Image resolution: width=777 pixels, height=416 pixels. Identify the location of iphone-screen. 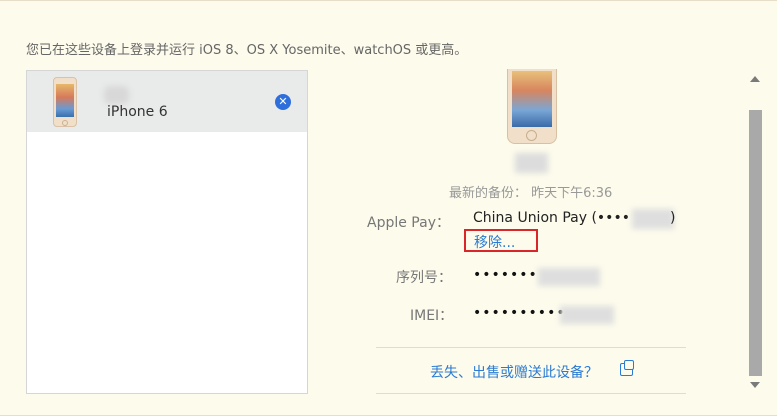
(65, 100).